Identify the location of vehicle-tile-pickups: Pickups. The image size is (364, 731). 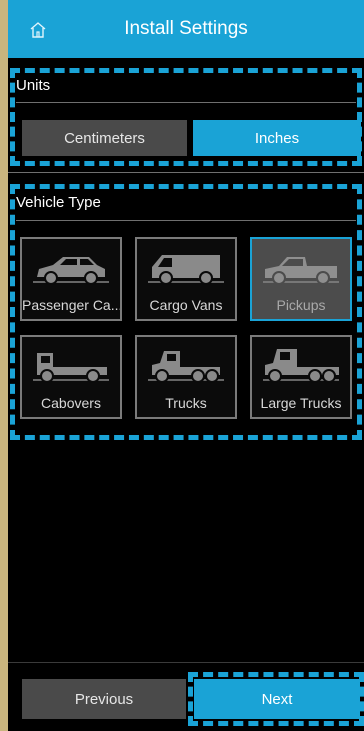
(301, 279).